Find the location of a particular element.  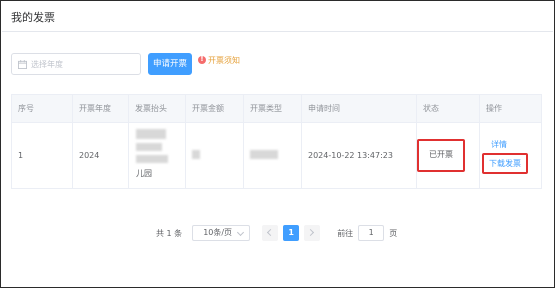

chevron-left-icon is located at coordinates (271, 232).